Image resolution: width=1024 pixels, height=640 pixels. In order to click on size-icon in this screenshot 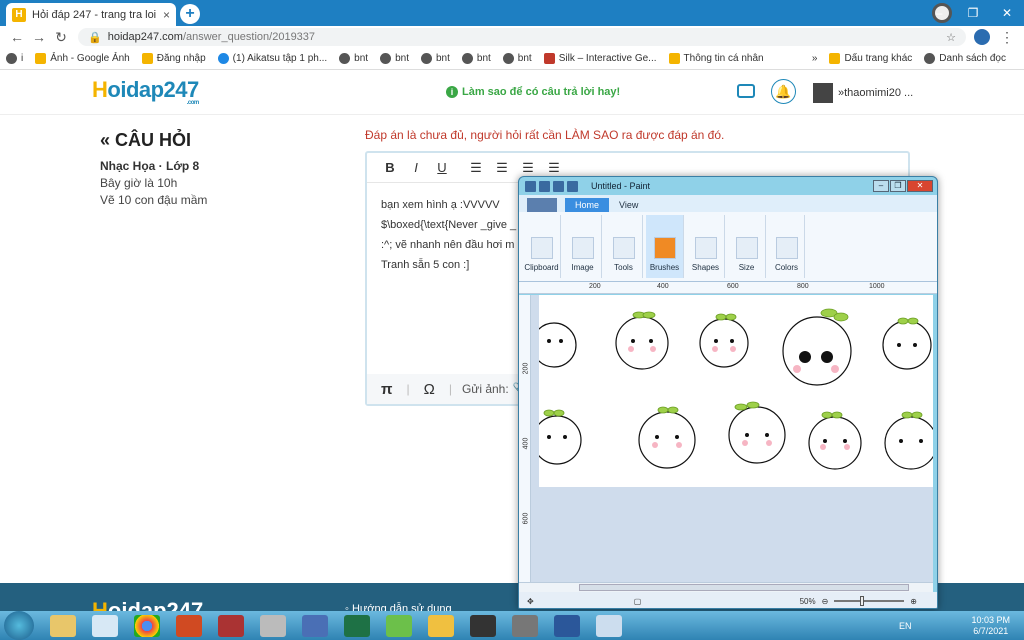, I will do `click(746, 248)`.